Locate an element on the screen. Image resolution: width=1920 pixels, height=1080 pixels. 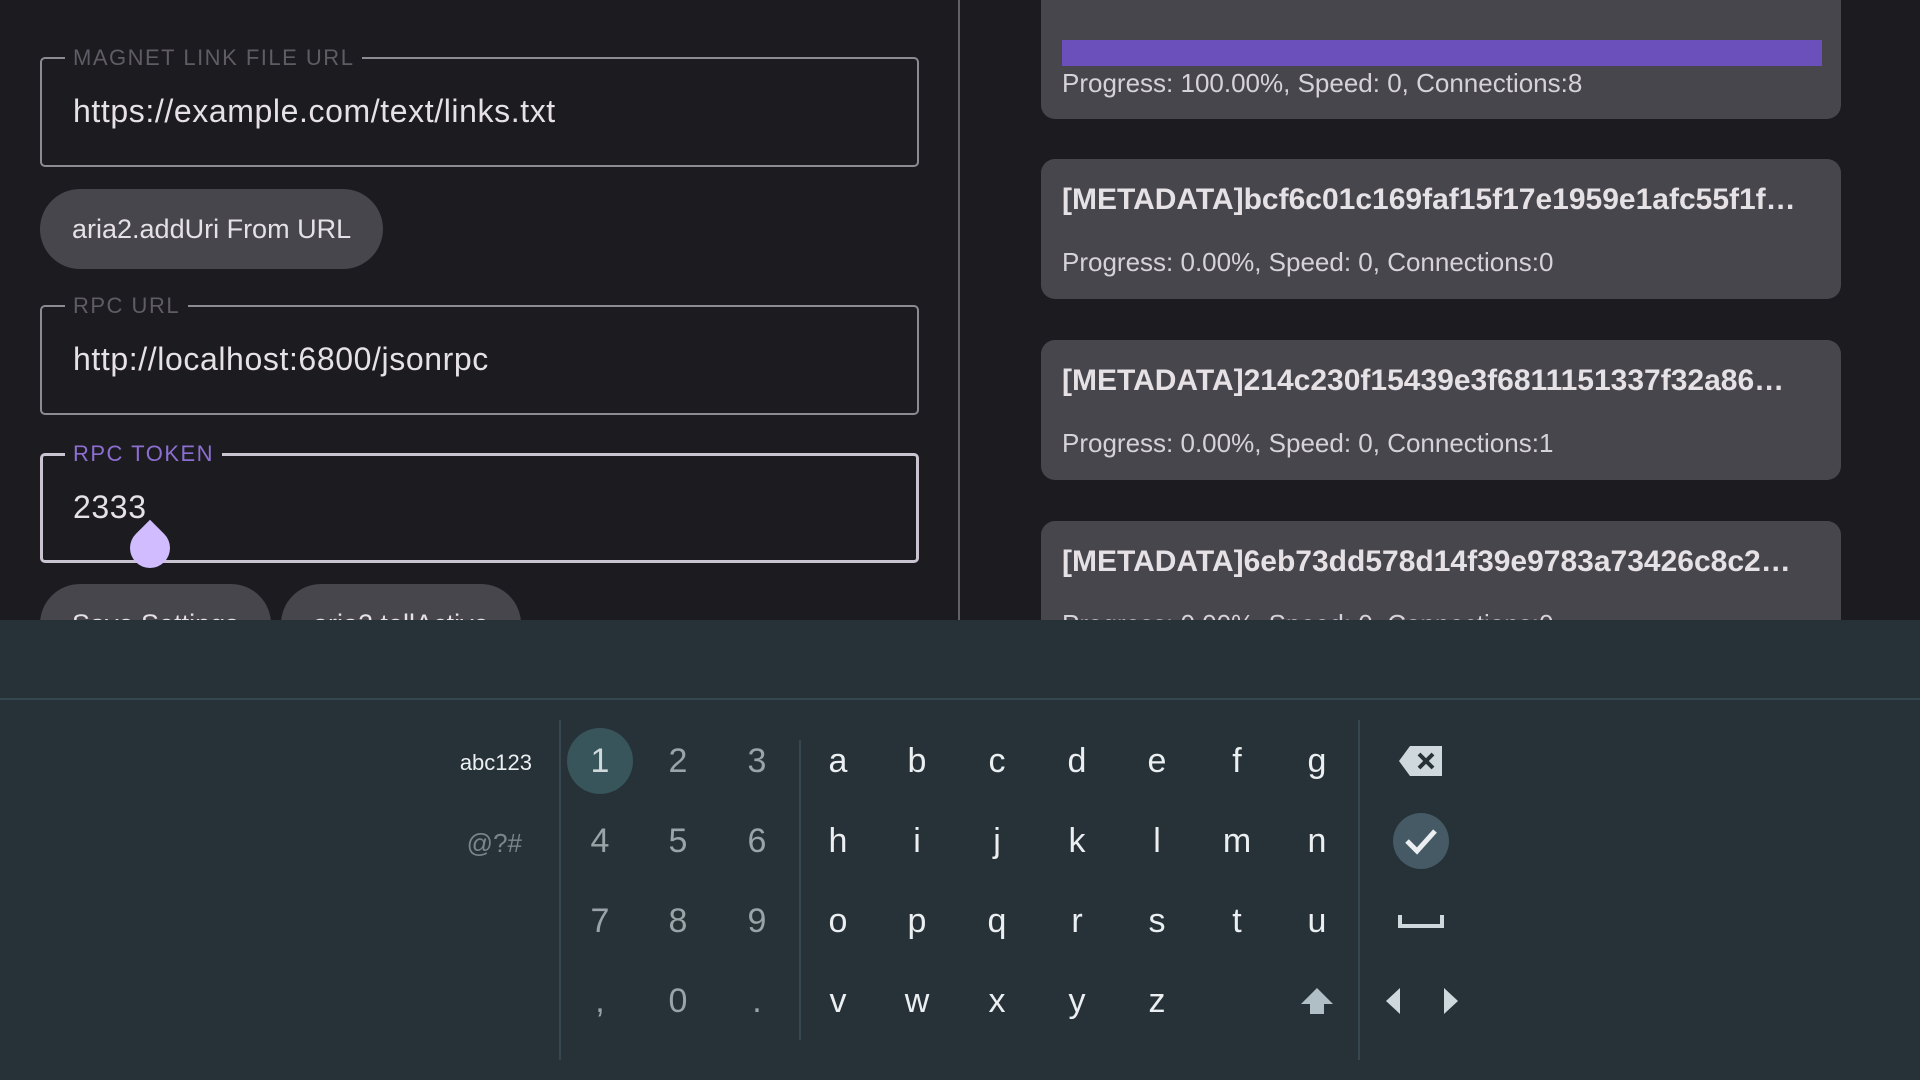
key-f: f is located at coordinates (1237, 761).